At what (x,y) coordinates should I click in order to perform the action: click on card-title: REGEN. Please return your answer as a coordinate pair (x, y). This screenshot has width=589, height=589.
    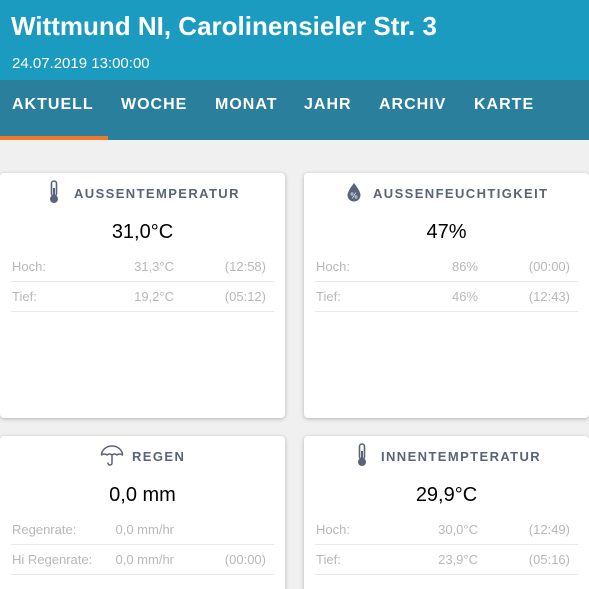
    Looking at the image, I should click on (159, 456).